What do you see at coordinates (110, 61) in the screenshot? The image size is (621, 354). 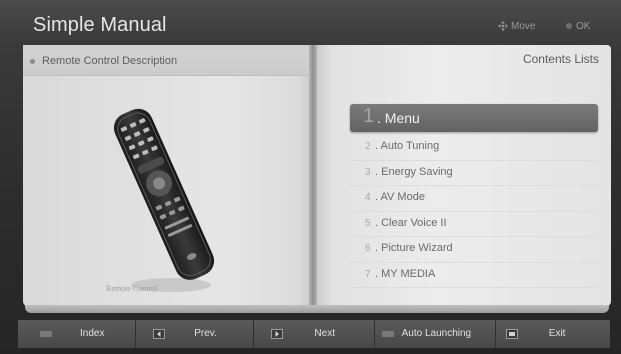 I see `remote-description-label: Remote Control Description` at bounding box center [110, 61].